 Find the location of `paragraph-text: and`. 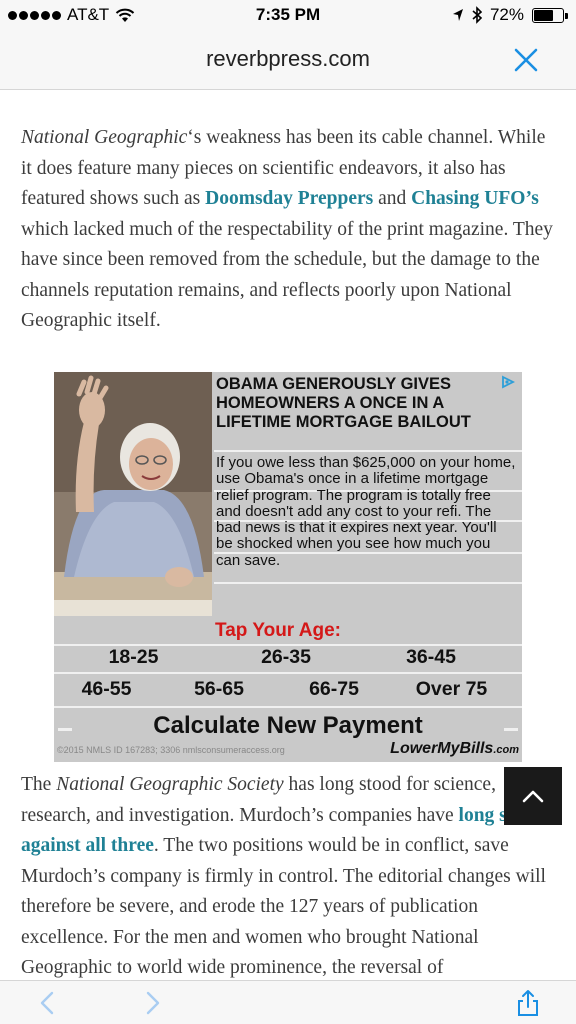

paragraph-text: and is located at coordinates (392, 198).